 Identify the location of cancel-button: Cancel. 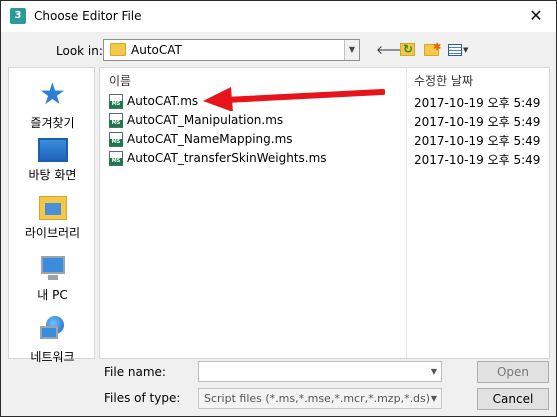
(513, 399).